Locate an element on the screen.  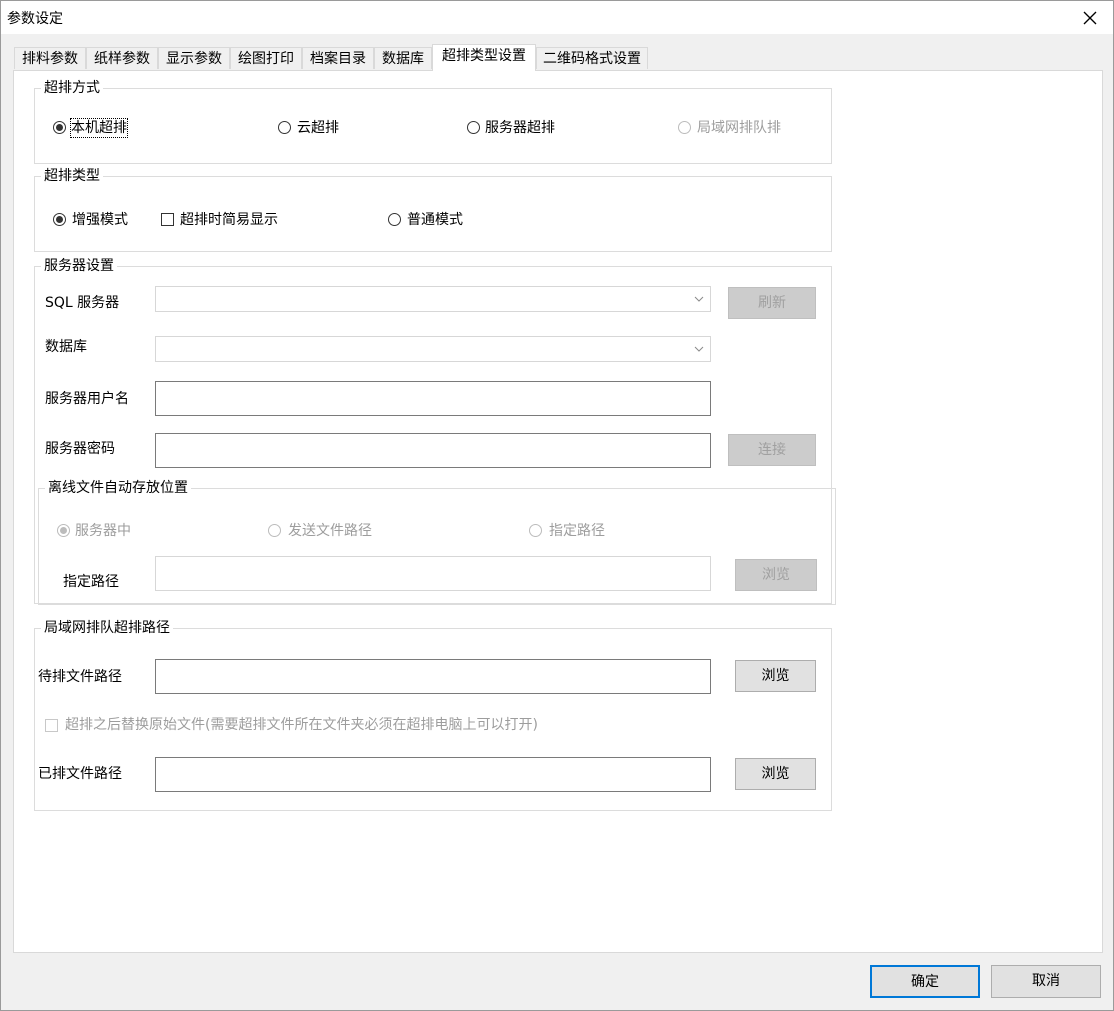
mode-server-label: 服务器超排 is located at coordinates (520, 128).